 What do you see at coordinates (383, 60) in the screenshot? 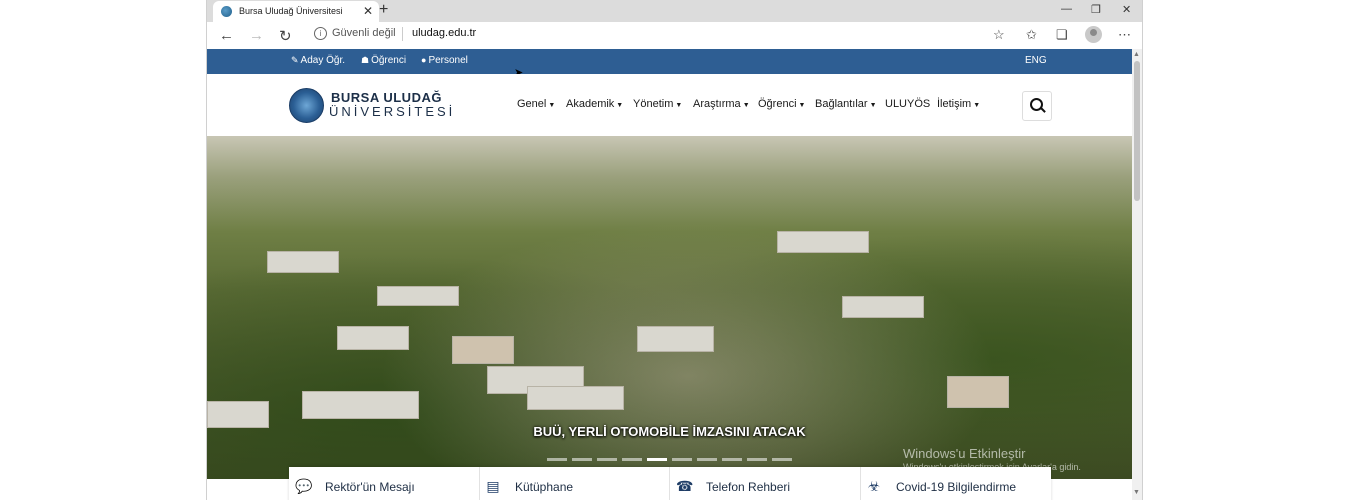
I see `top-link-ogrenci: ☗ Öğrenci` at bounding box center [383, 60].